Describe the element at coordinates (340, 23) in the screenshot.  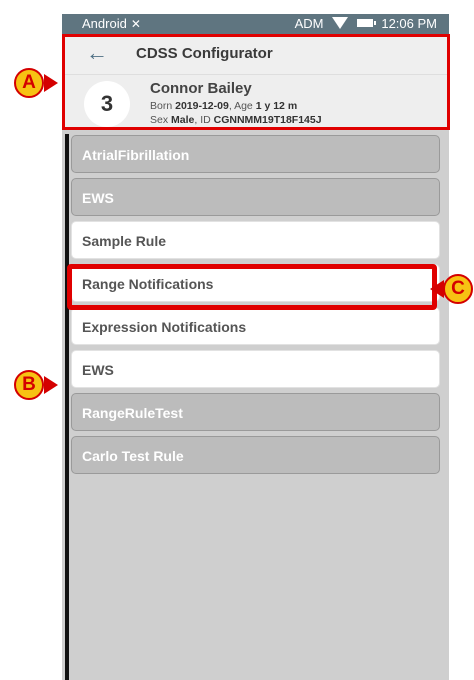
I see `wifi-icon` at that location.